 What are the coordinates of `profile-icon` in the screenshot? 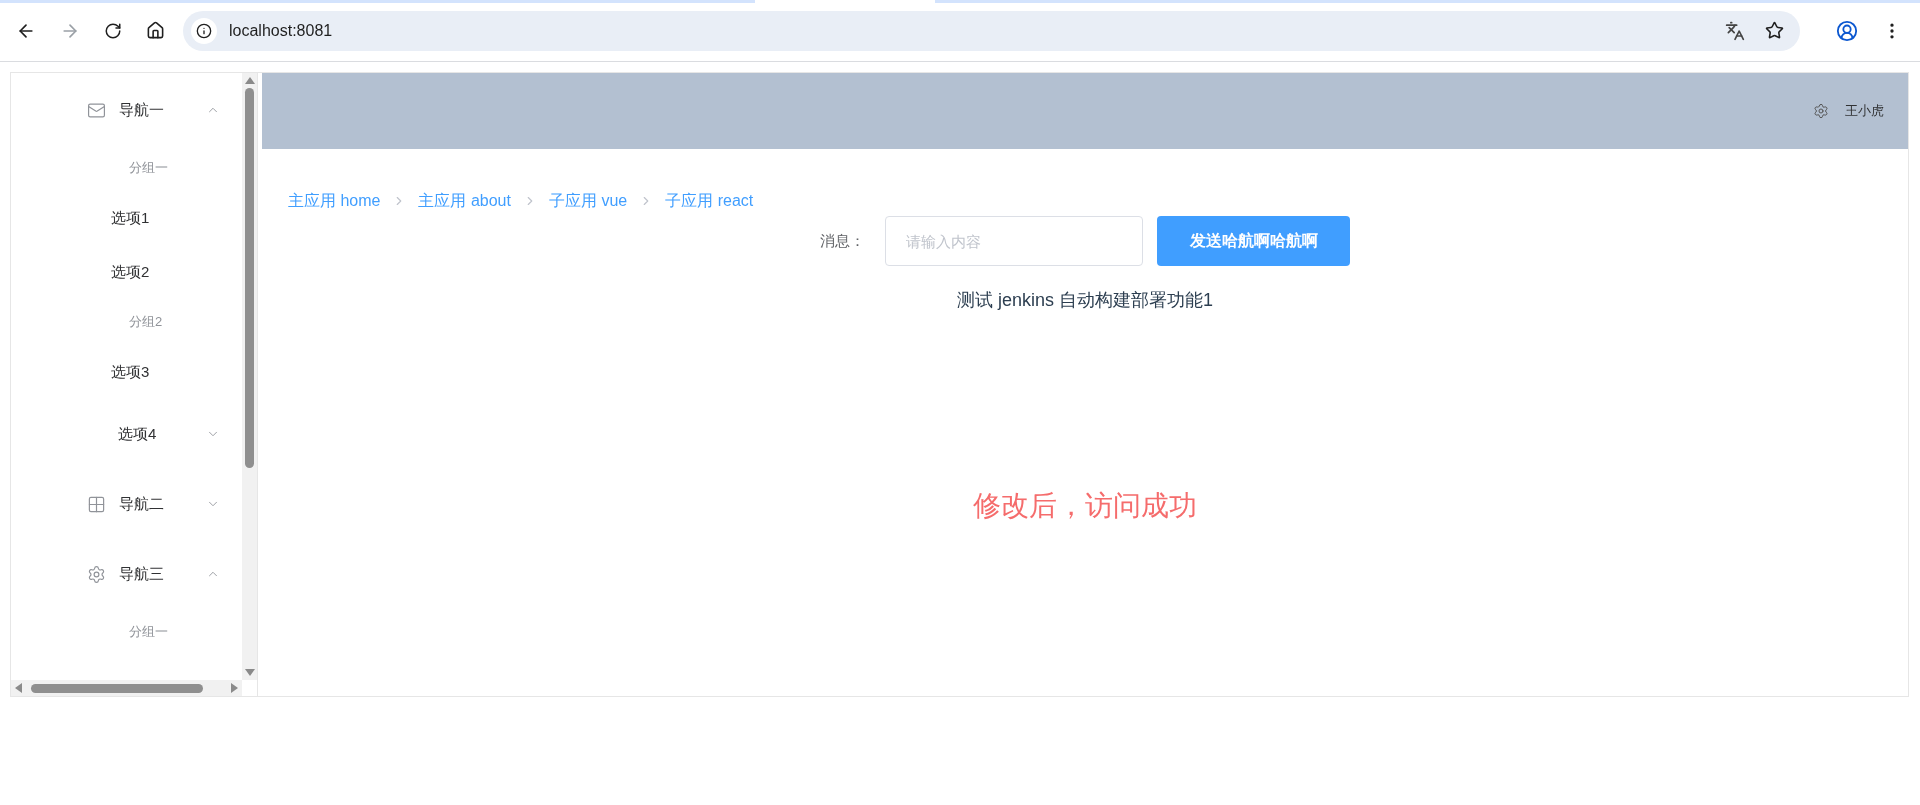 It's located at (1847, 30).